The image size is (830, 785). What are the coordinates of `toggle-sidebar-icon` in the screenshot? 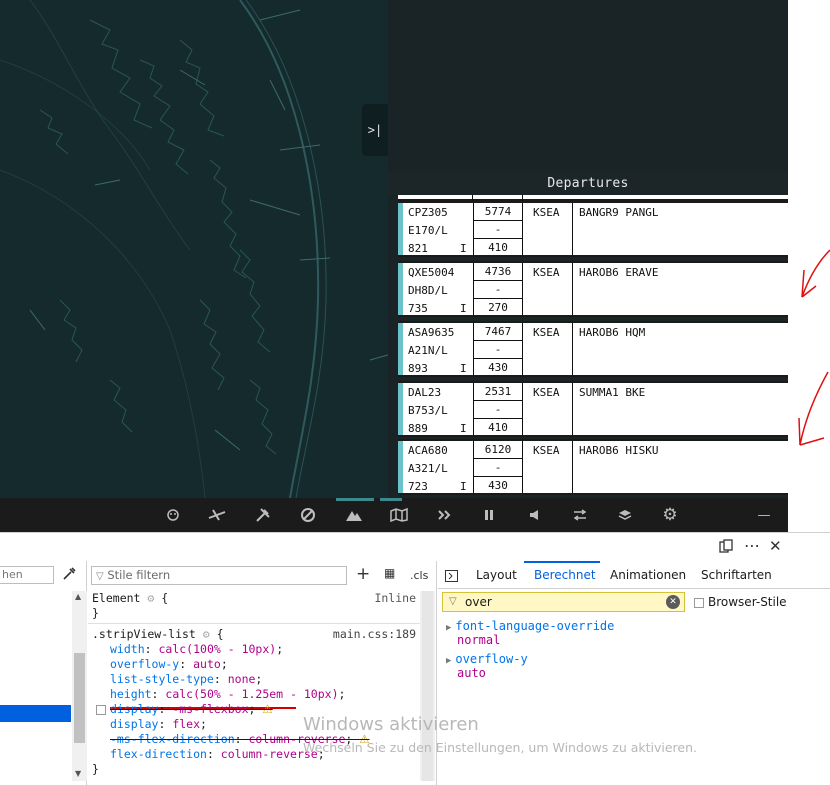 It's located at (451, 577).